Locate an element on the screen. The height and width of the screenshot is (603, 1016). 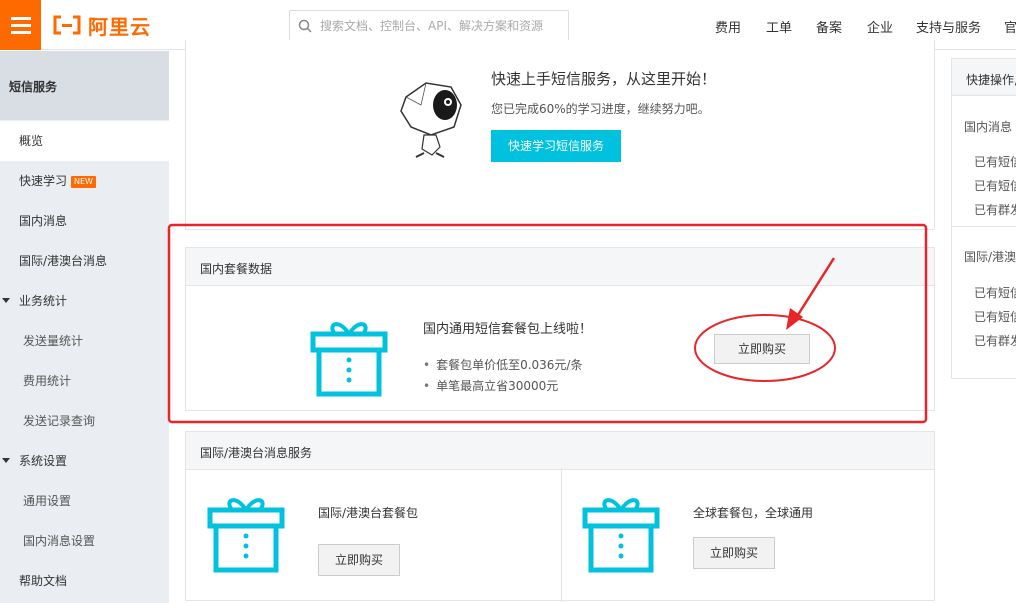
annotation-circle is located at coordinates (765, 348).